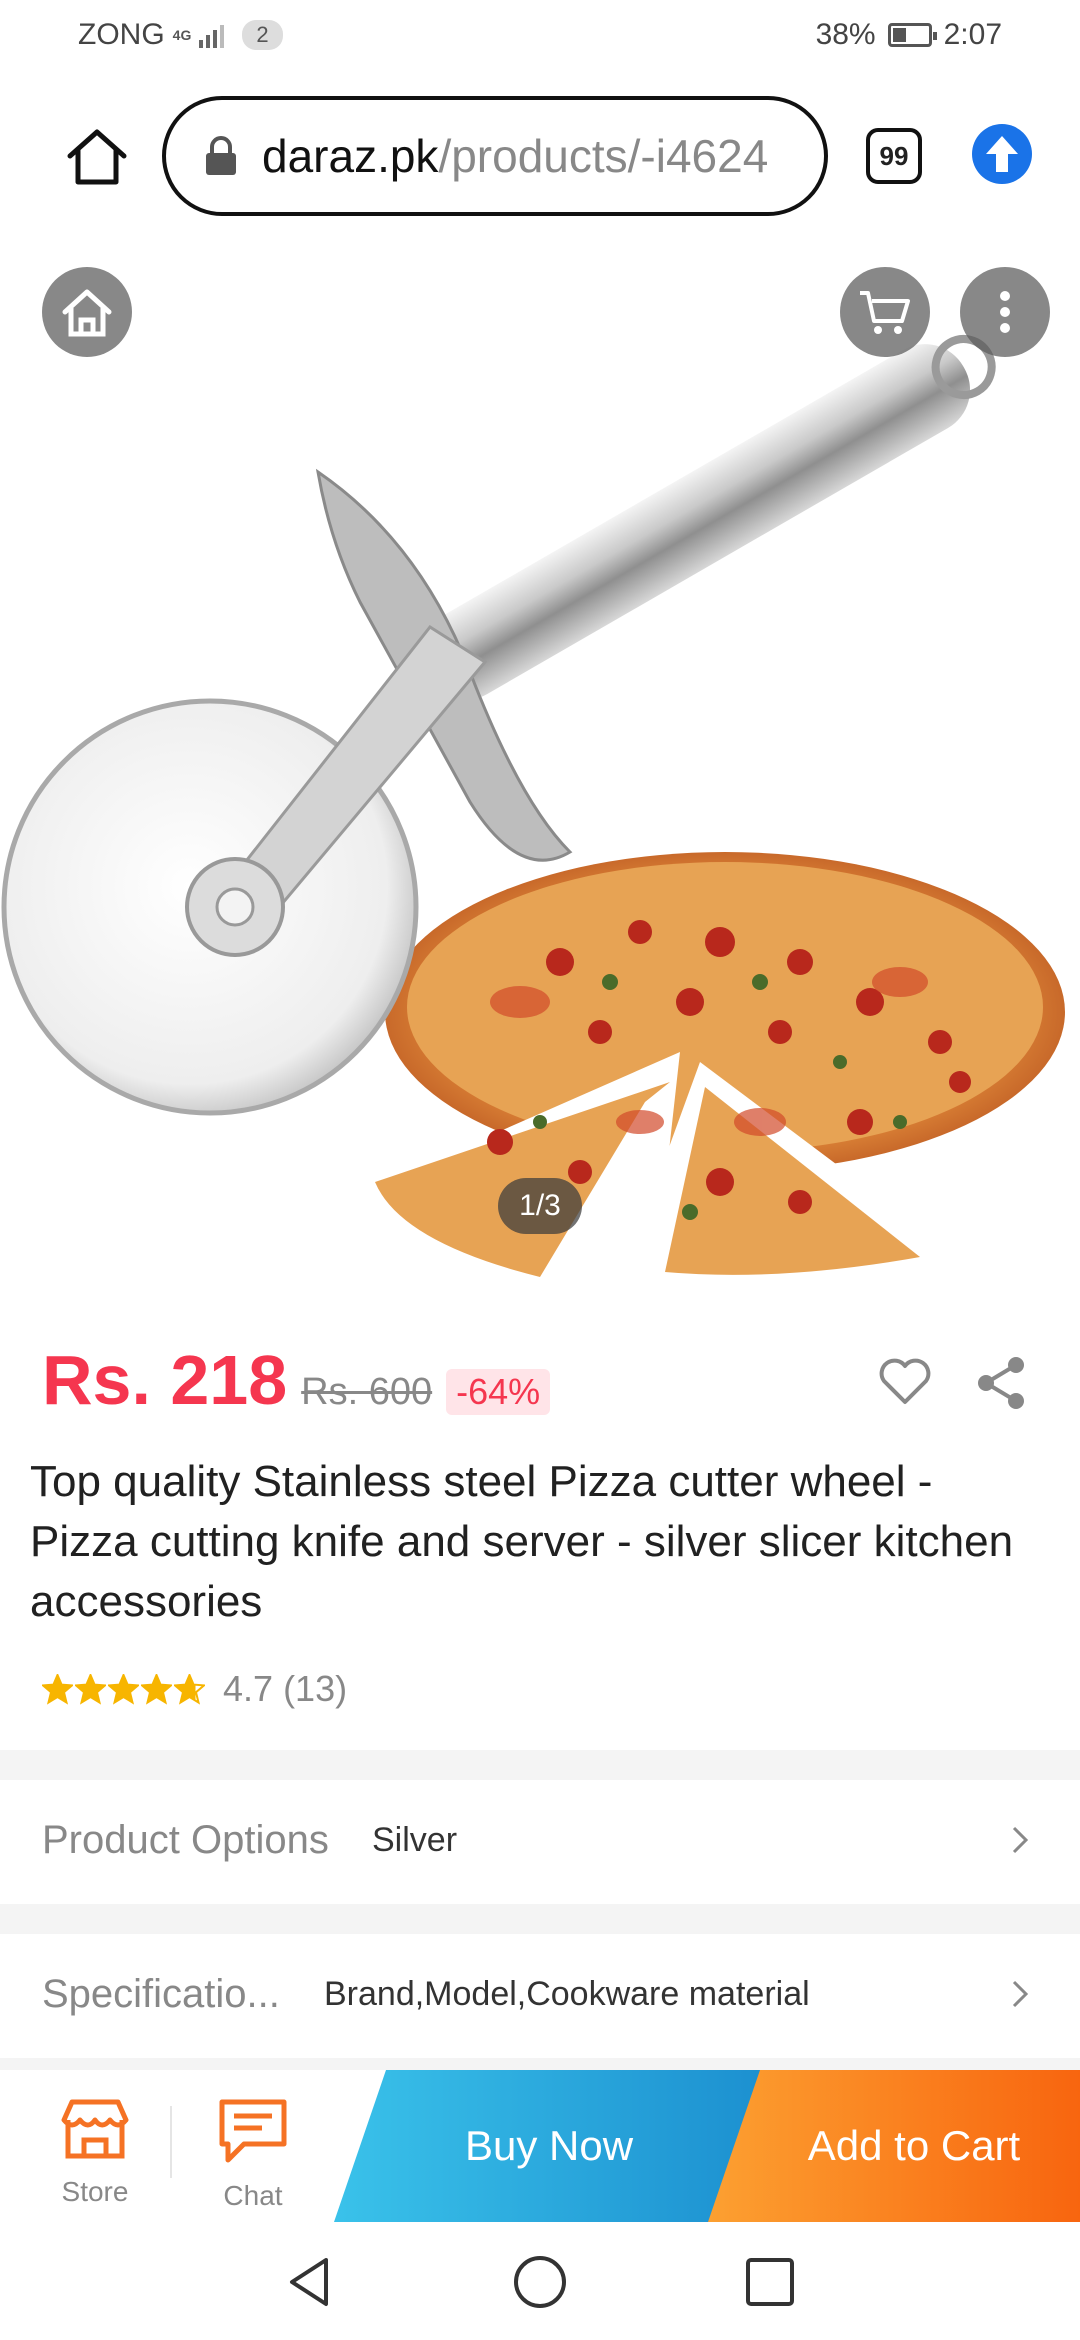 The height and width of the screenshot is (2340, 1080). Describe the element at coordinates (894, 2146) in the screenshot. I see `add-to-cart-button: Add to Cart` at that location.